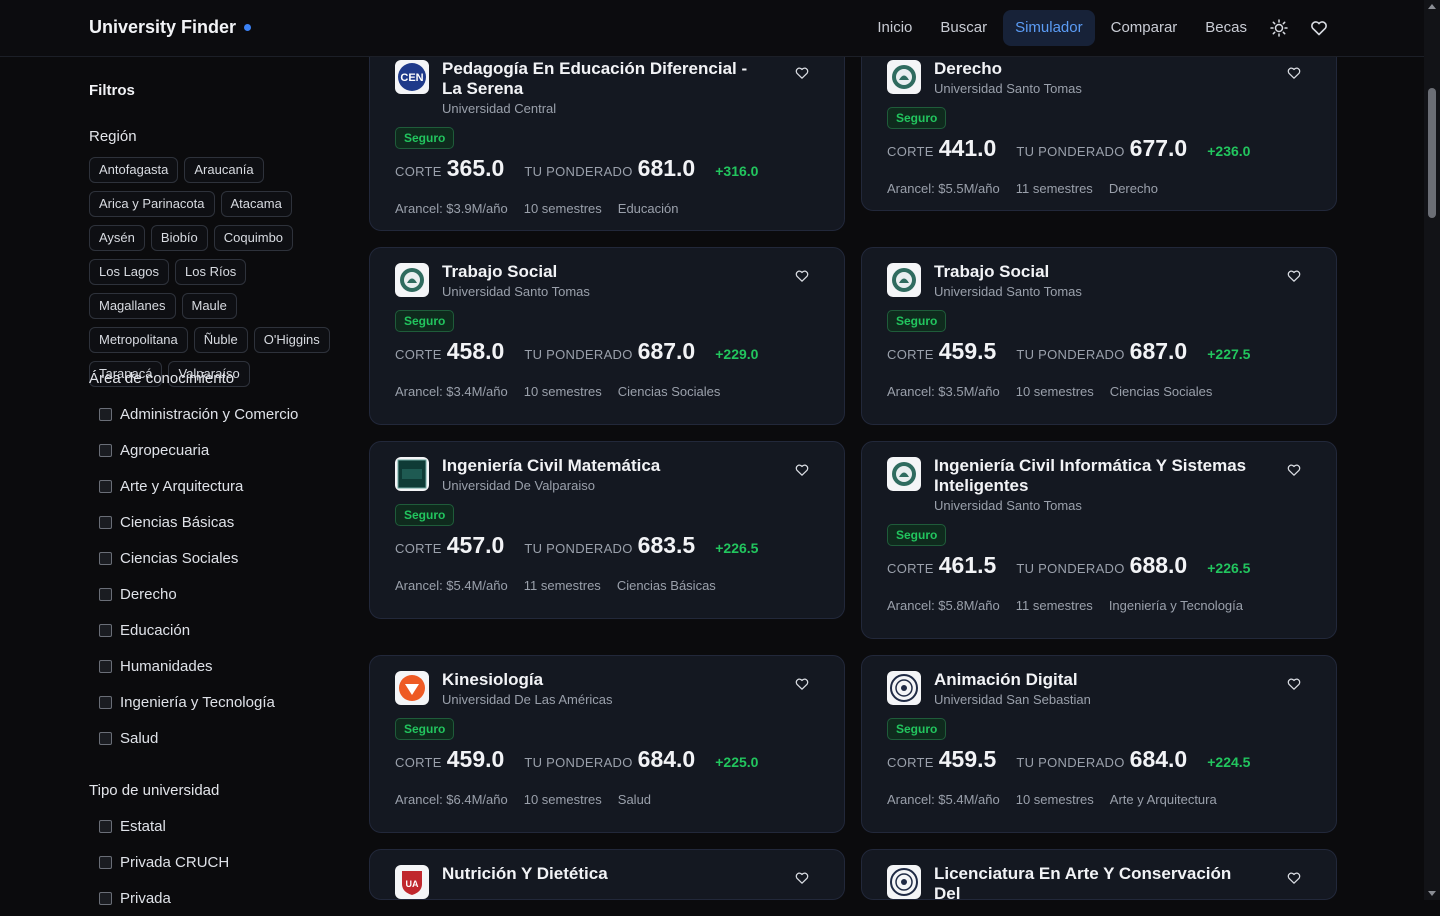 This screenshot has height=916, width=1440. What do you see at coordinates (602, 874) in the screenshot?
I see `program-name: Nutrición Y Dietética` at bounding box center [602, 874].